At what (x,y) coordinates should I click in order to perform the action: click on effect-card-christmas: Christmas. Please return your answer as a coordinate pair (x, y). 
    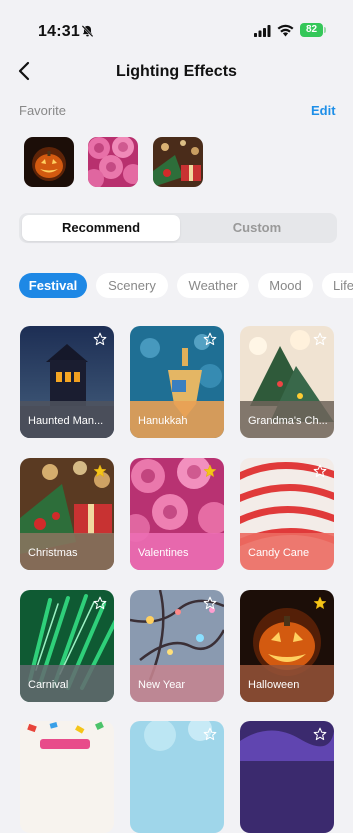
    Looking at the image, I should click on (67, 514).